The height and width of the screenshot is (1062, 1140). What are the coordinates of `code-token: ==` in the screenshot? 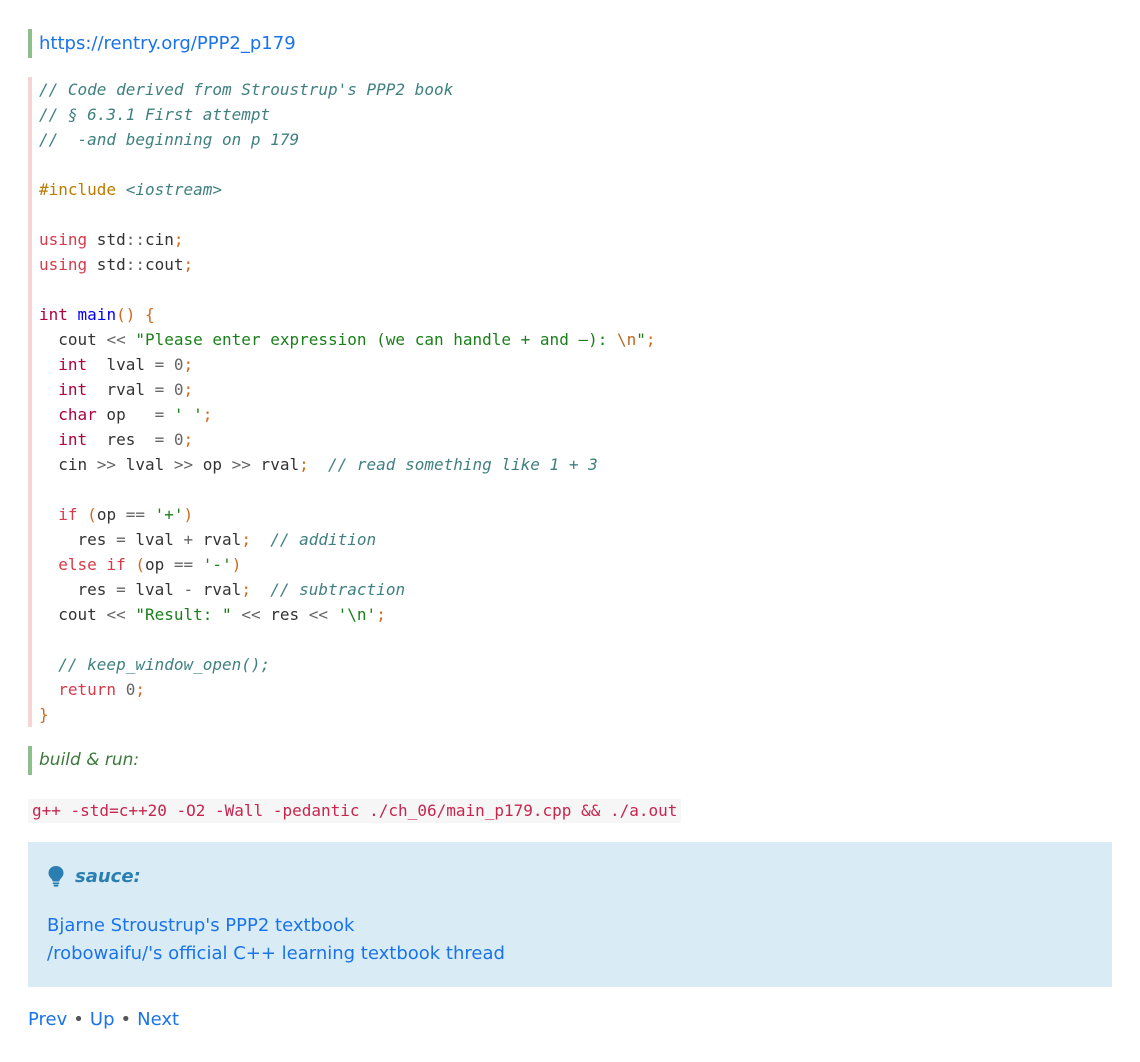 It's located at (135, 514).